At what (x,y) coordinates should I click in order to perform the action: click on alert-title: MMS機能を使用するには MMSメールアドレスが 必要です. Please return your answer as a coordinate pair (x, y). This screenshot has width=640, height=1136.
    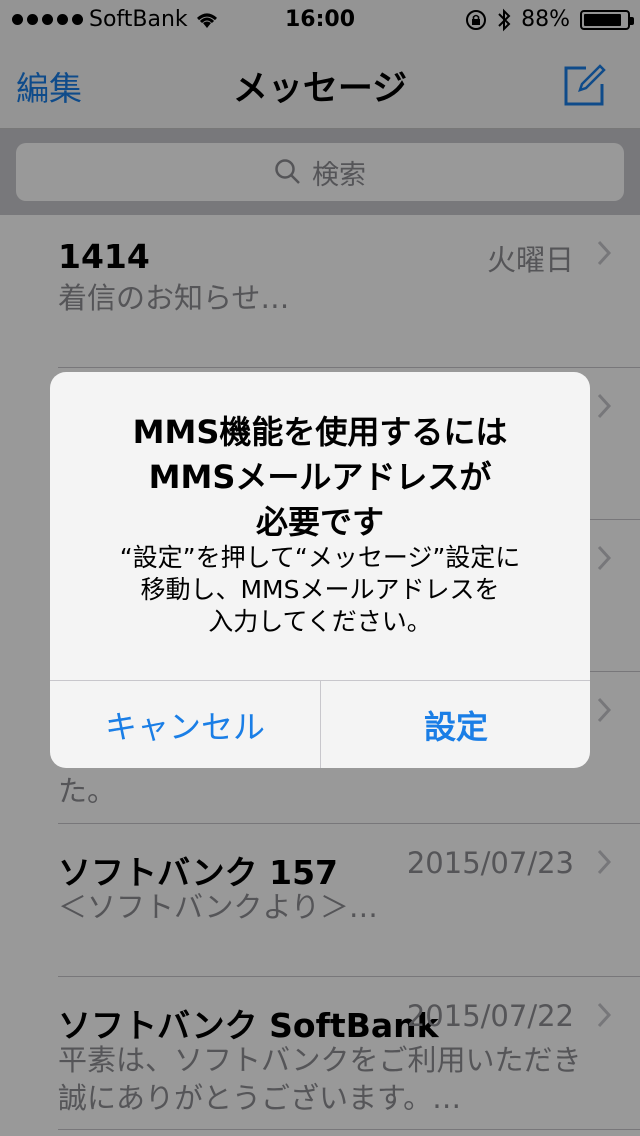
    Looking at the image, I should click on (320, 477).